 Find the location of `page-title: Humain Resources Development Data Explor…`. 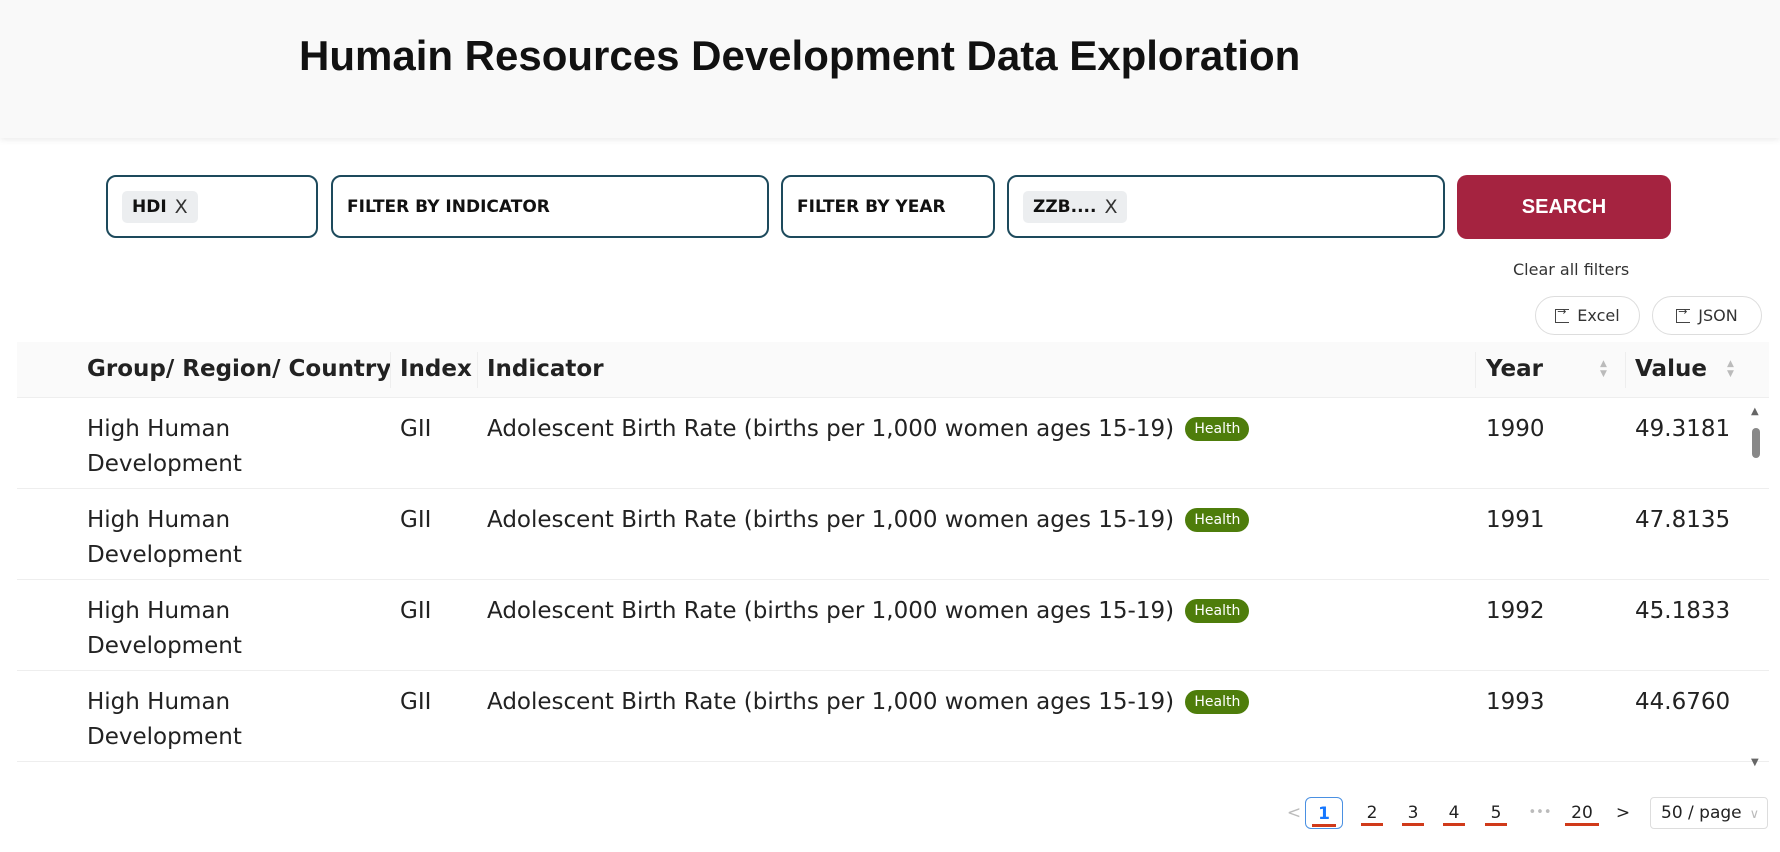

page-title: Humain Resources Development Data Explor… is located at coordinates (800, 55).